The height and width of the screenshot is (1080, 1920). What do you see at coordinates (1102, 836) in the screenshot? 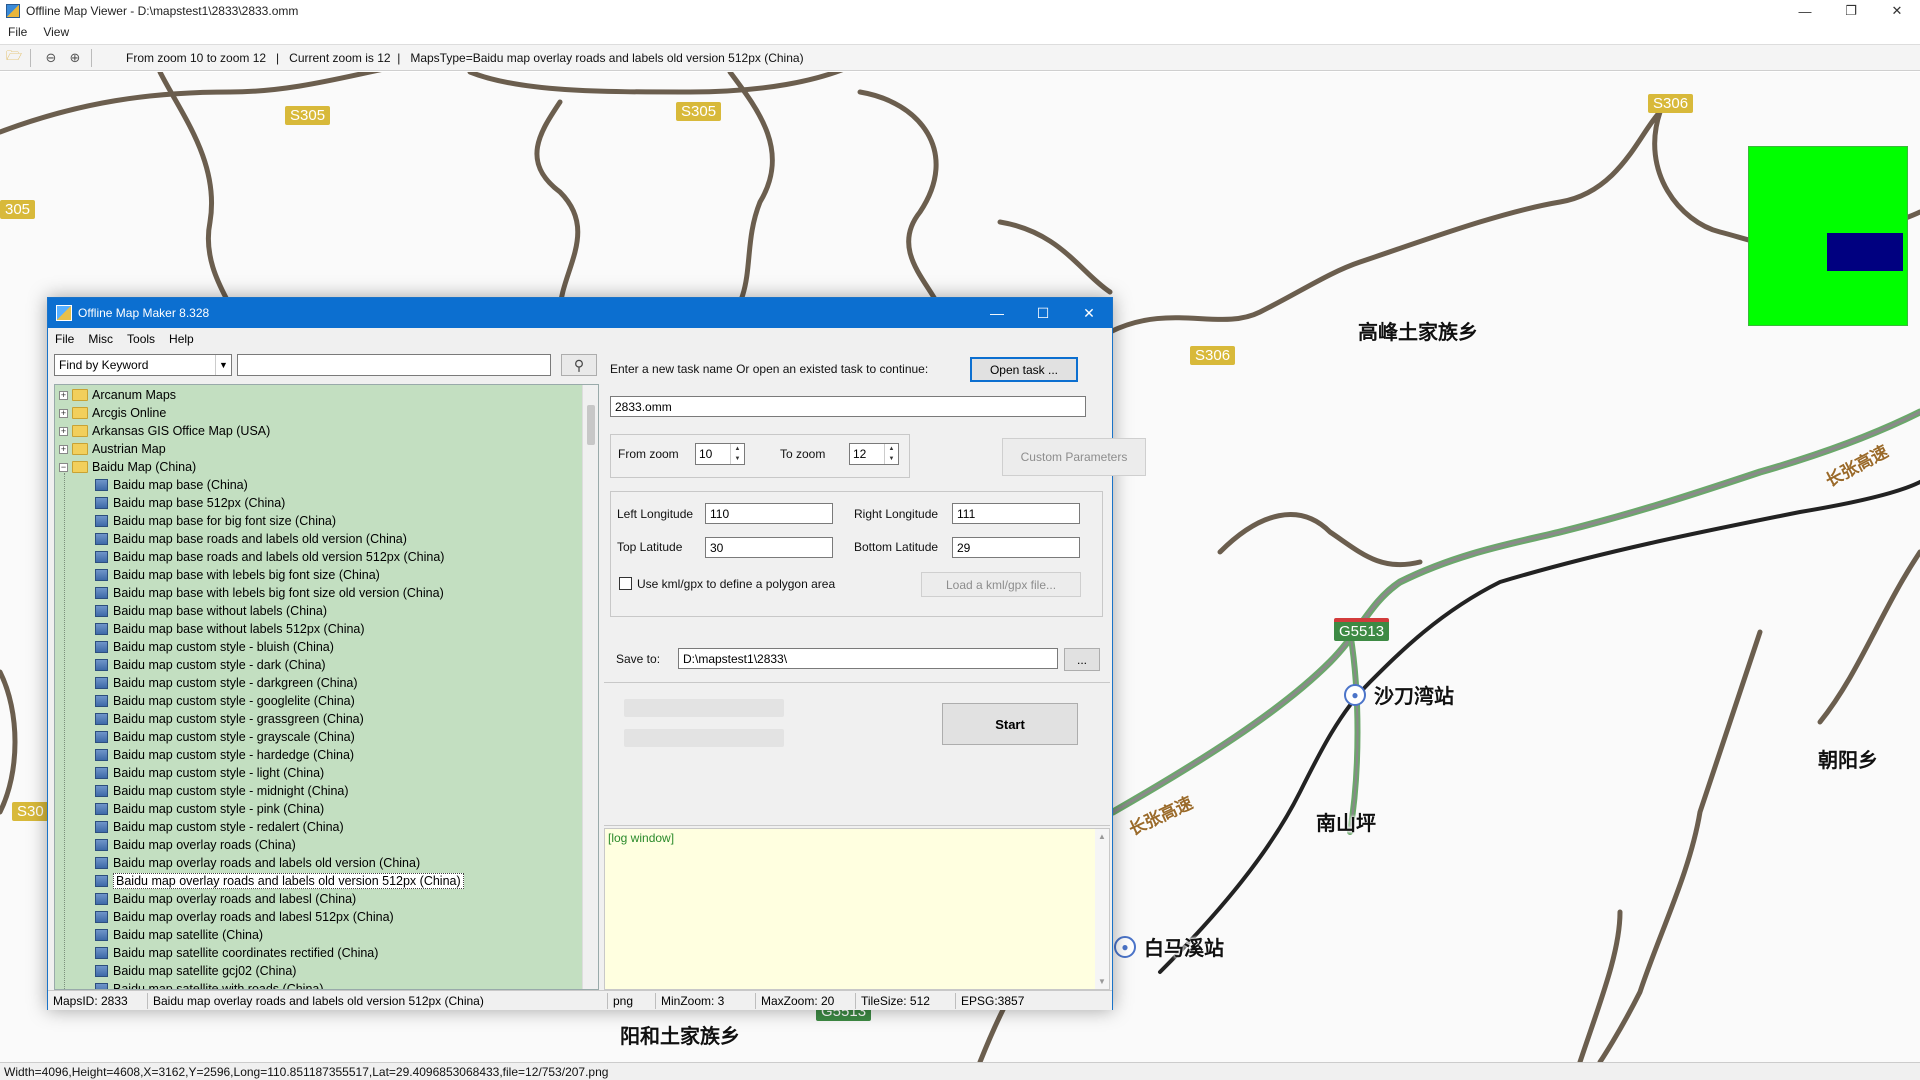
I see `scroll-up-icon: ▲` at bounding box center [1102, 836].